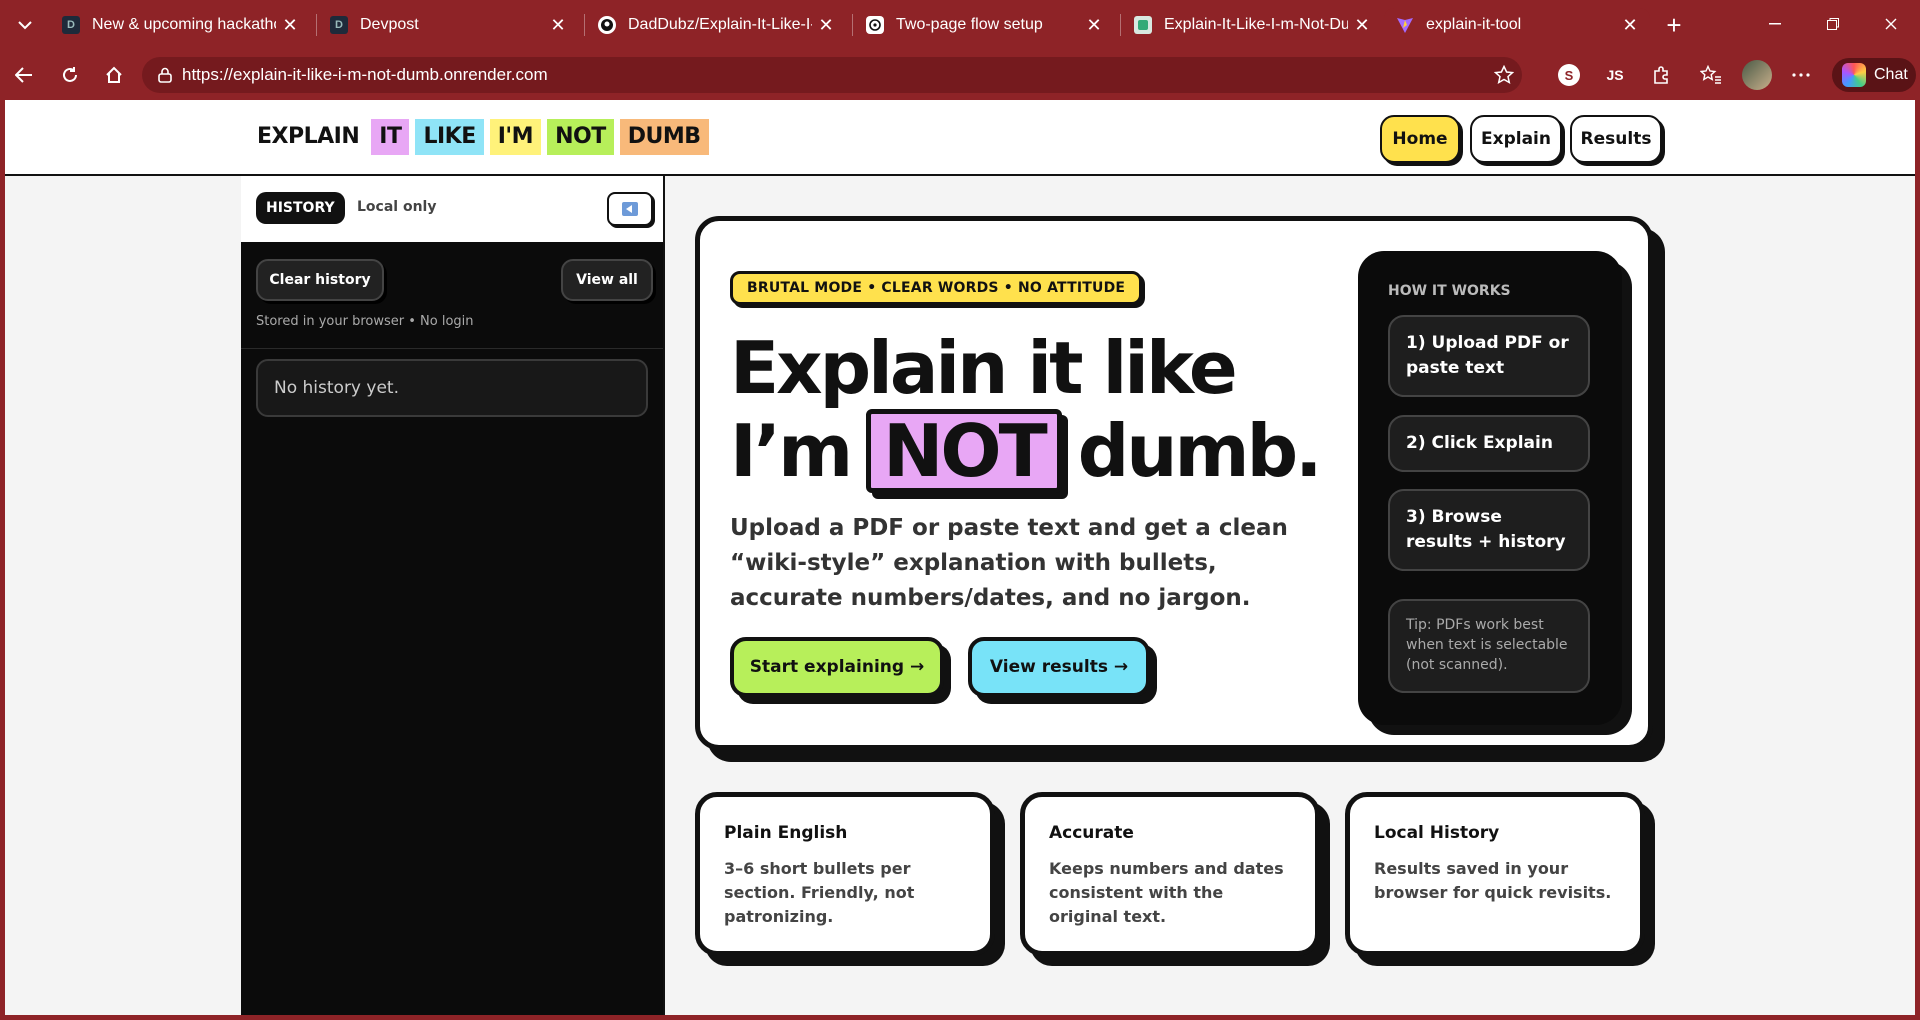 The width and height of the screenshot is (1920, 1020). What do you see at coordinates (1489, 443) in the screenshot?
I see `how-step-2: 2) Click Explain` at bounding box center [1489, 443].